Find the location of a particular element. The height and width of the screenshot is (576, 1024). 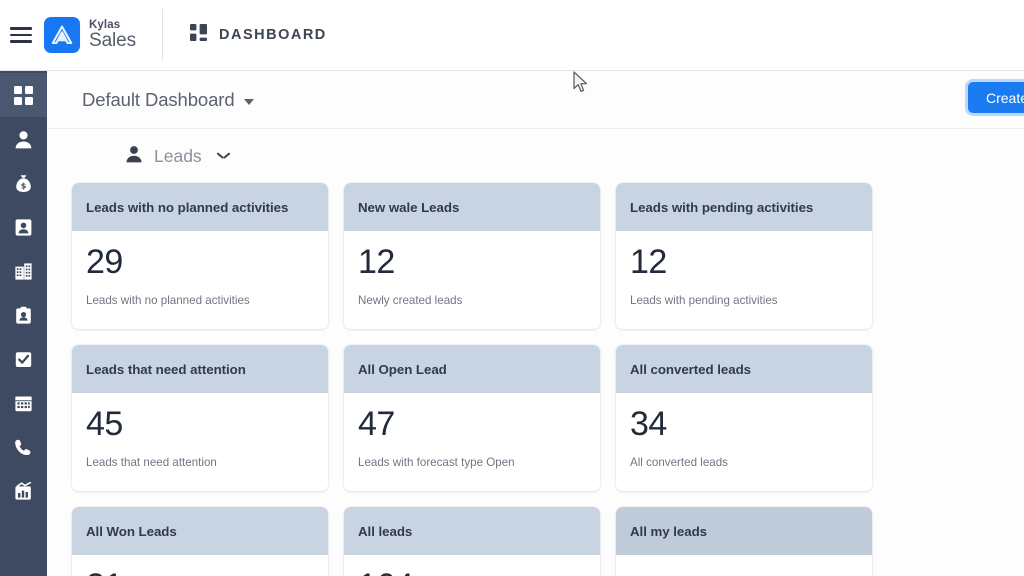

card-body: 45 Leads that need attention is located at coordinates (200, 442).